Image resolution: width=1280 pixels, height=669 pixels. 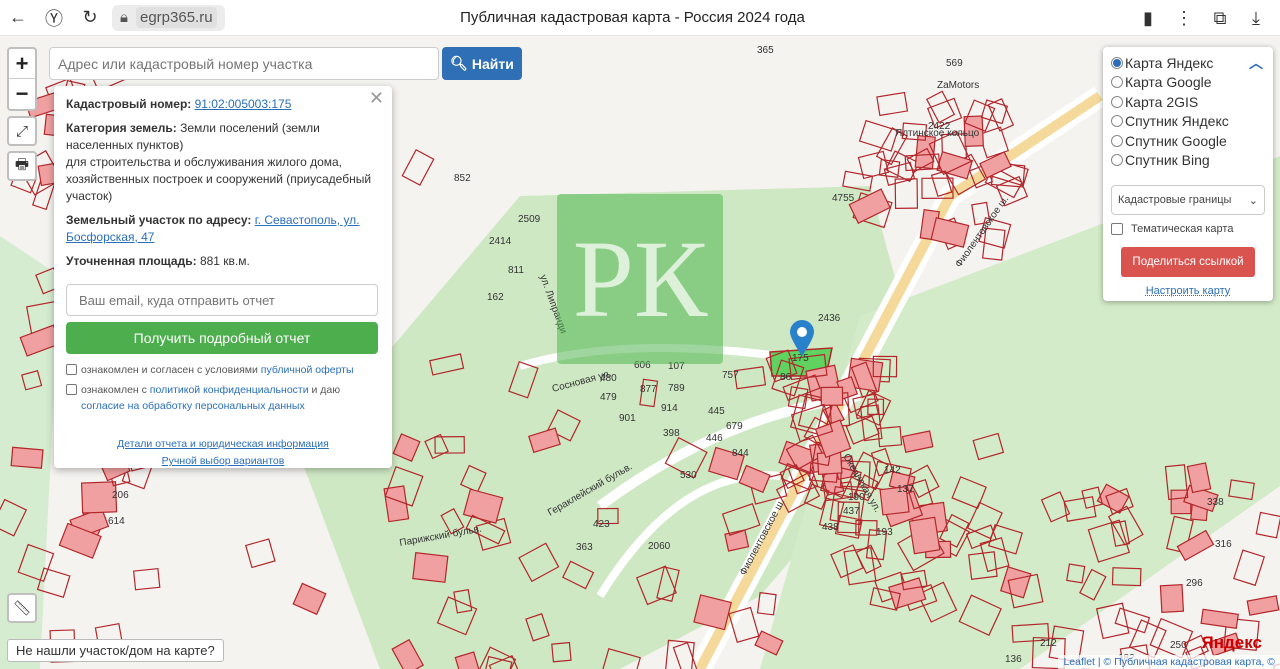 I want to click on search-button-label: Найти, so click(x=492, y=63).